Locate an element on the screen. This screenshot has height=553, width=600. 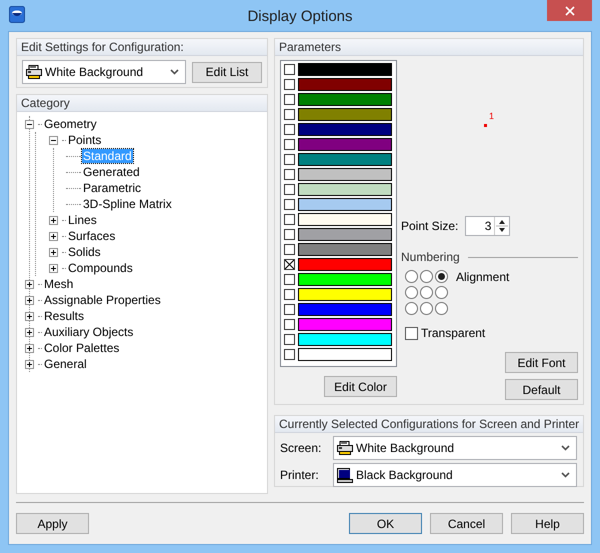
tree-item: General is located at coordinates (65, 364).